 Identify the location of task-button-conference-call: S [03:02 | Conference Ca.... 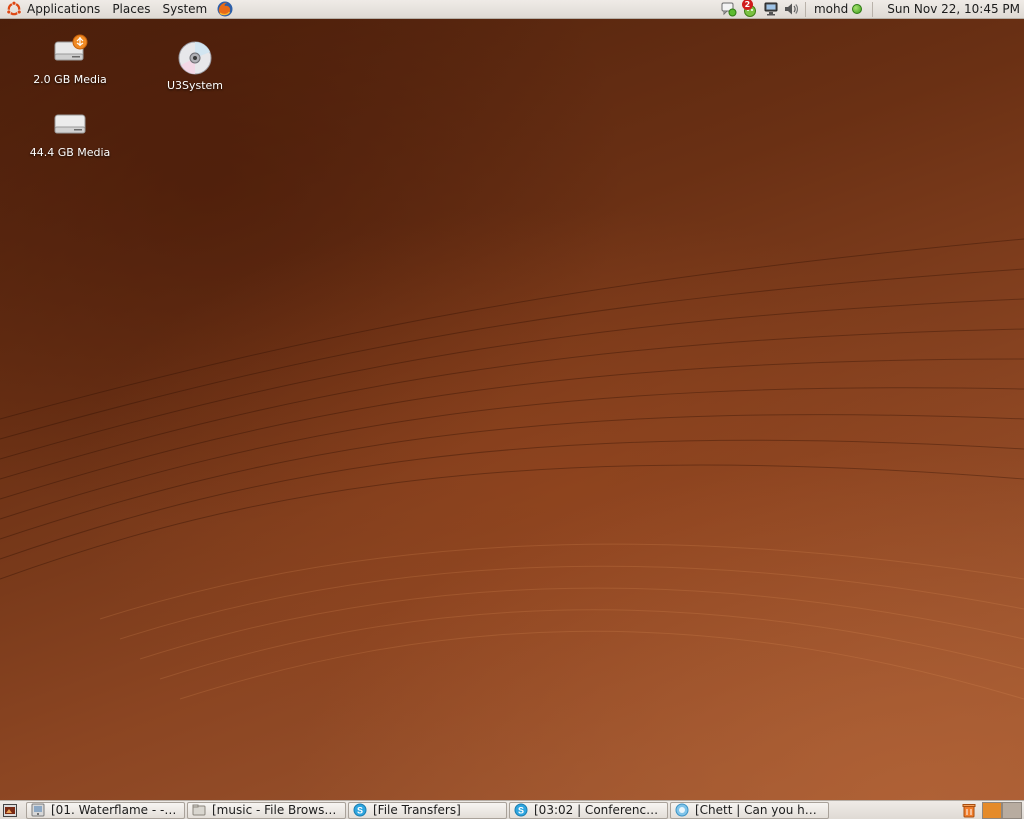
(588, 810).